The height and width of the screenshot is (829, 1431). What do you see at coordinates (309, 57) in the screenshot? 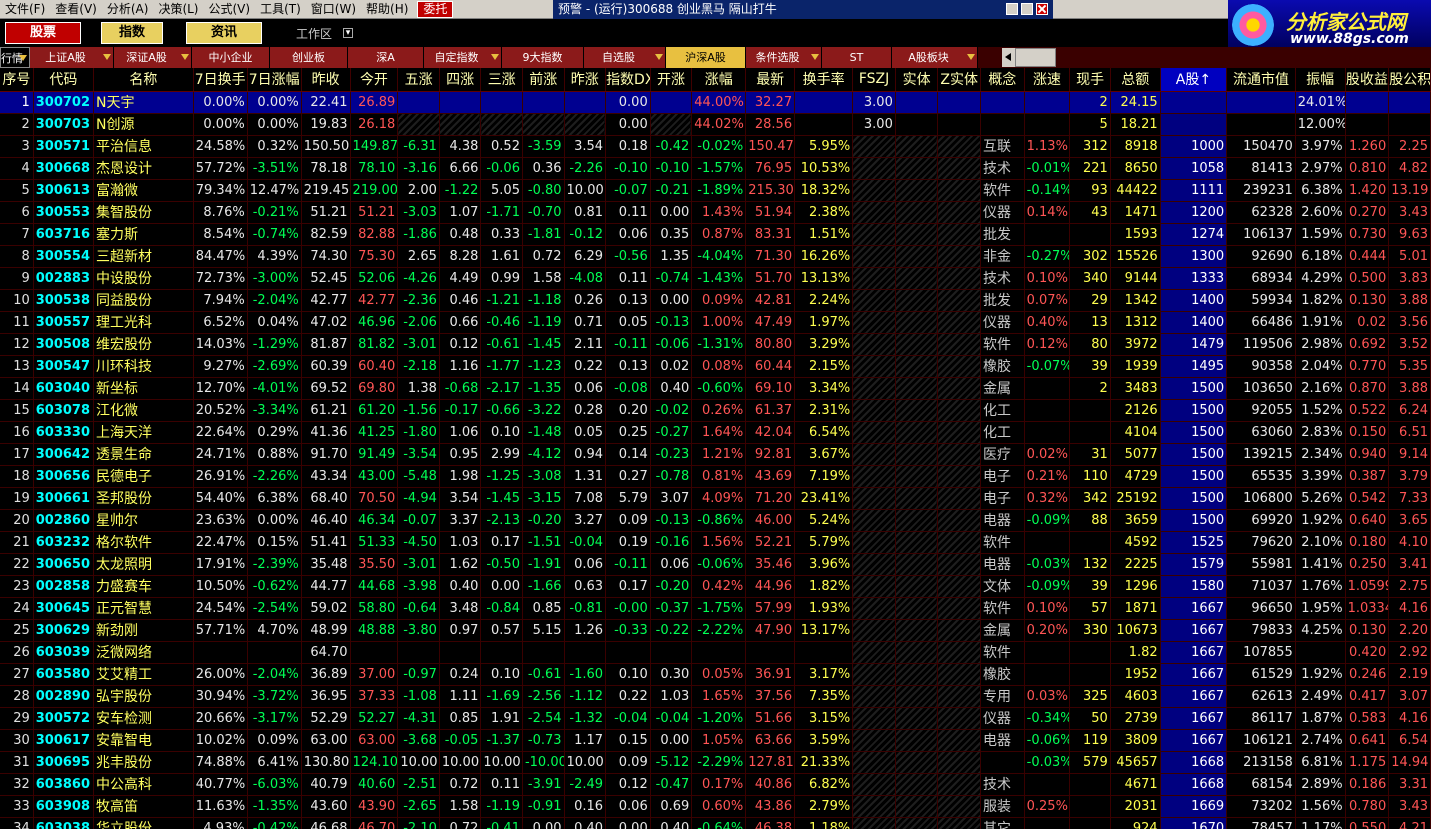
I see `tab-4: 创业板` at bounding box center [309, 57].